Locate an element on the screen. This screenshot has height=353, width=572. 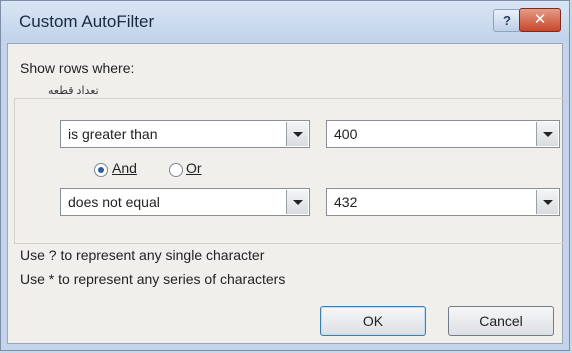
operator-1-dropdown-button is located at coordinates (297, 134).